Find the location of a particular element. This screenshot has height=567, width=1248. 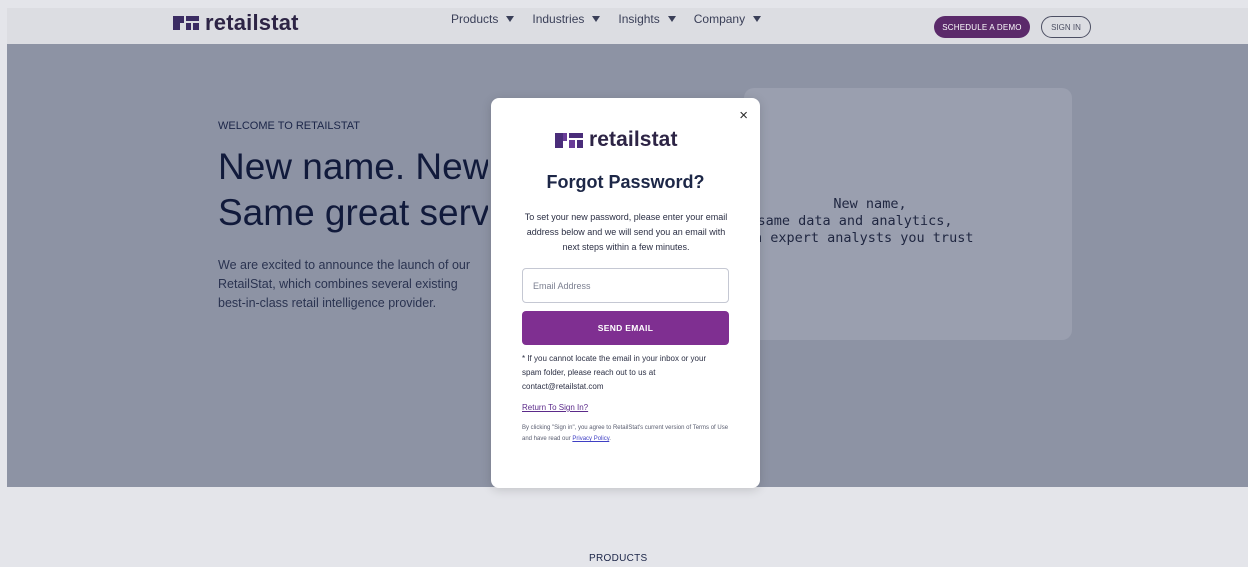

modal-logo-text: retailstat is located at coordinates (633, 139).